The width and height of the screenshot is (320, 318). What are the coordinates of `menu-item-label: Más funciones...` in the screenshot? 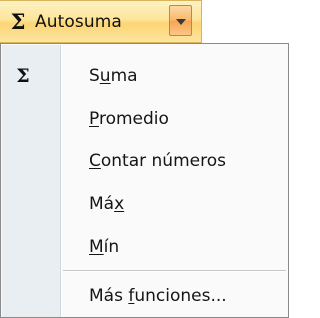 It's located at (158, 296).